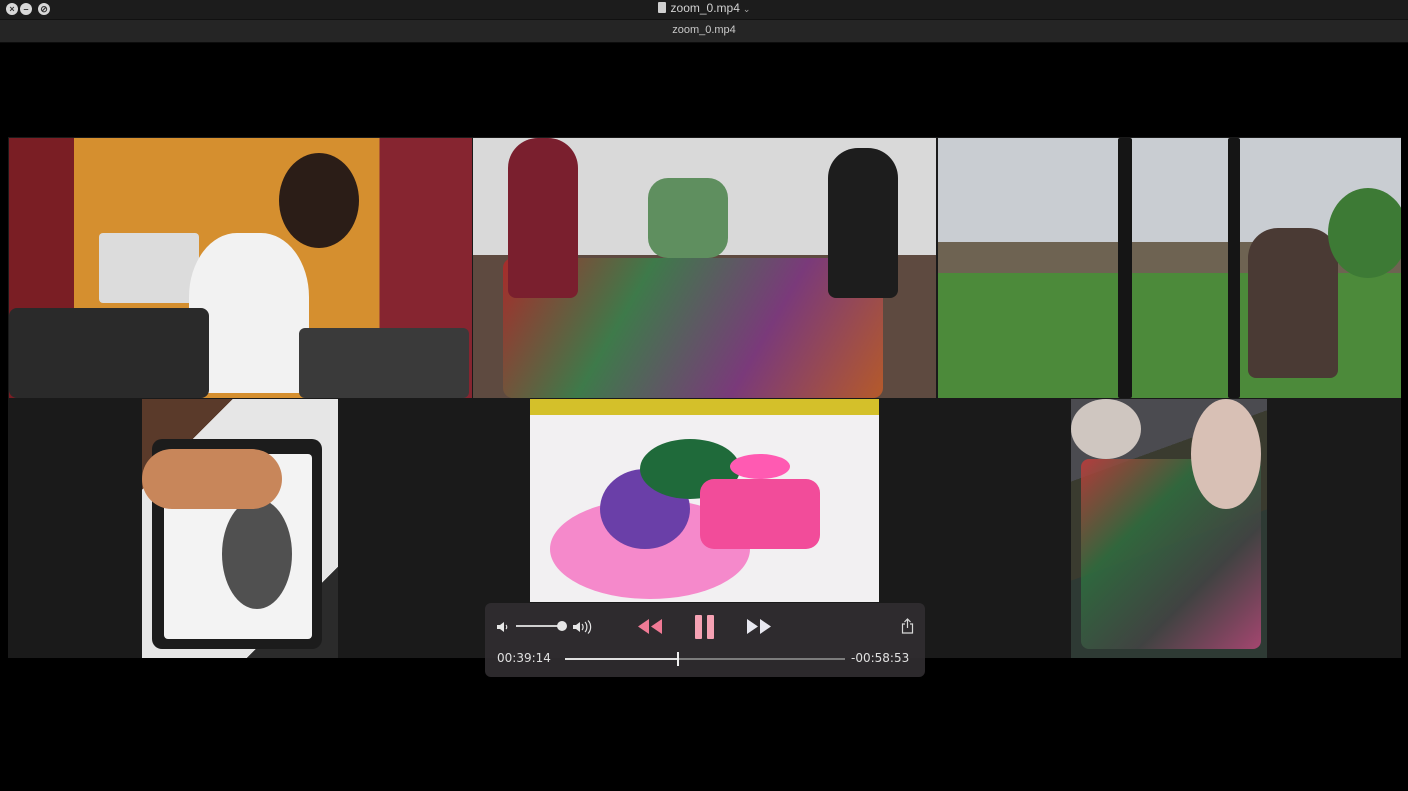 This screenshot has height=791, width=1408. I want to click on playback-controls: 00:39:14 -00:58:53, so click(705, 640).